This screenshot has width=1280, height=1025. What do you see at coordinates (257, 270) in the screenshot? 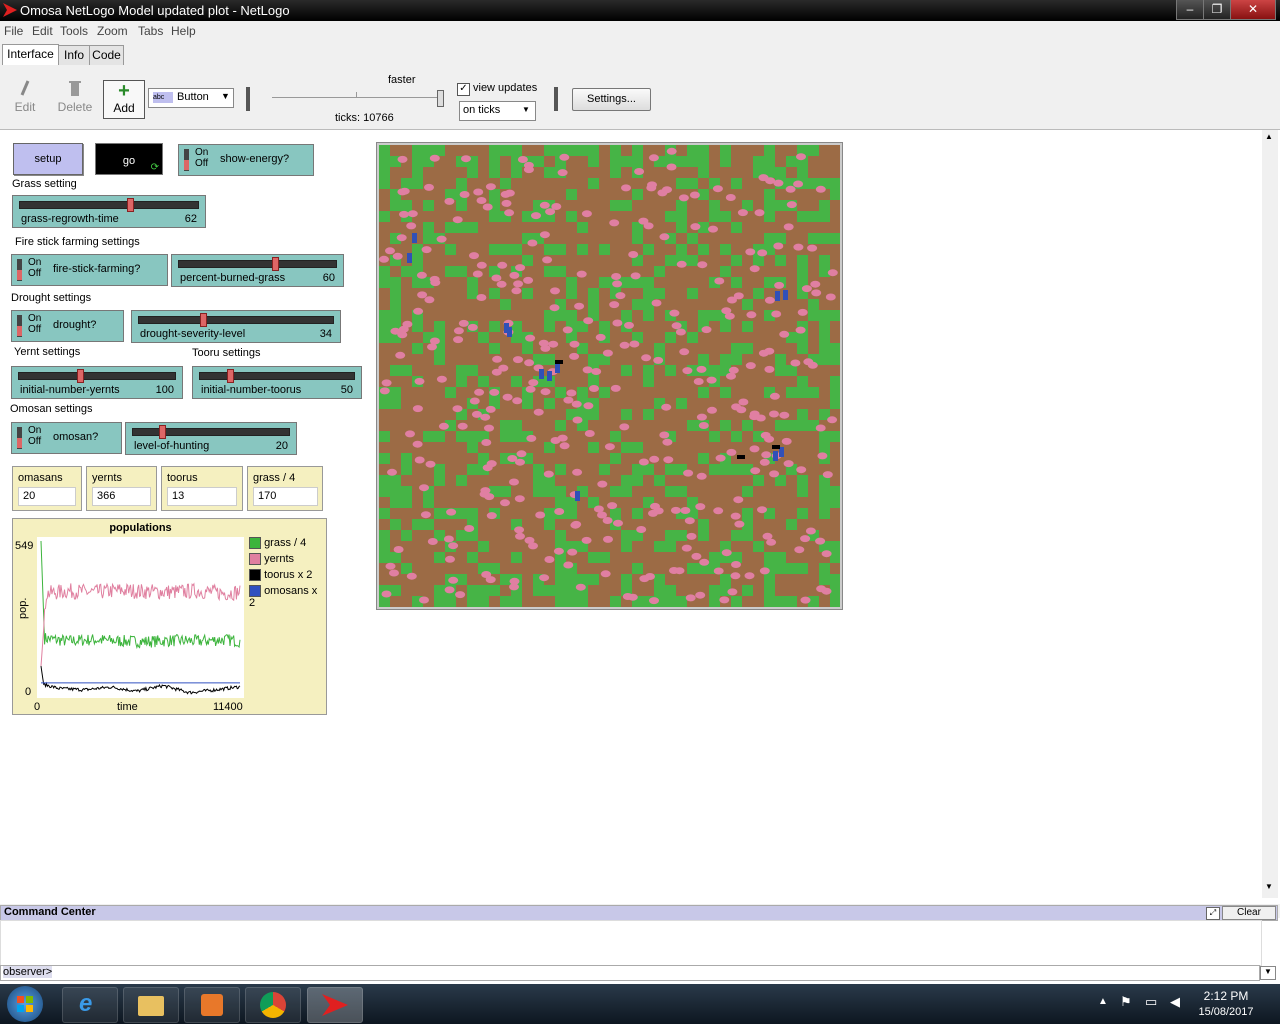
I see `percent-burned-slider: percent-burned-grass 60` at bounding box center [257, 270].